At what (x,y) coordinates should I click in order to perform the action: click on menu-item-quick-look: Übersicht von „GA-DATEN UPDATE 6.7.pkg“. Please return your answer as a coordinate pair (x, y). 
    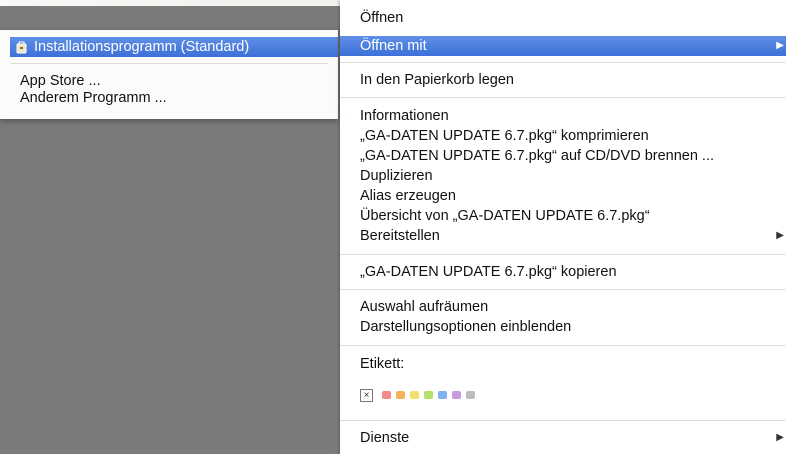
    Looking at the image, I should click on (563, 216).